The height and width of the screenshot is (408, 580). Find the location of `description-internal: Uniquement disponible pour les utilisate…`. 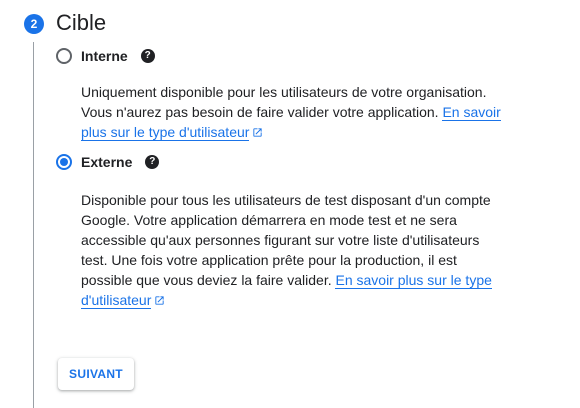

description-internal: Uniquement disponible pour les utilisate… is located at coordinates (316, 112).